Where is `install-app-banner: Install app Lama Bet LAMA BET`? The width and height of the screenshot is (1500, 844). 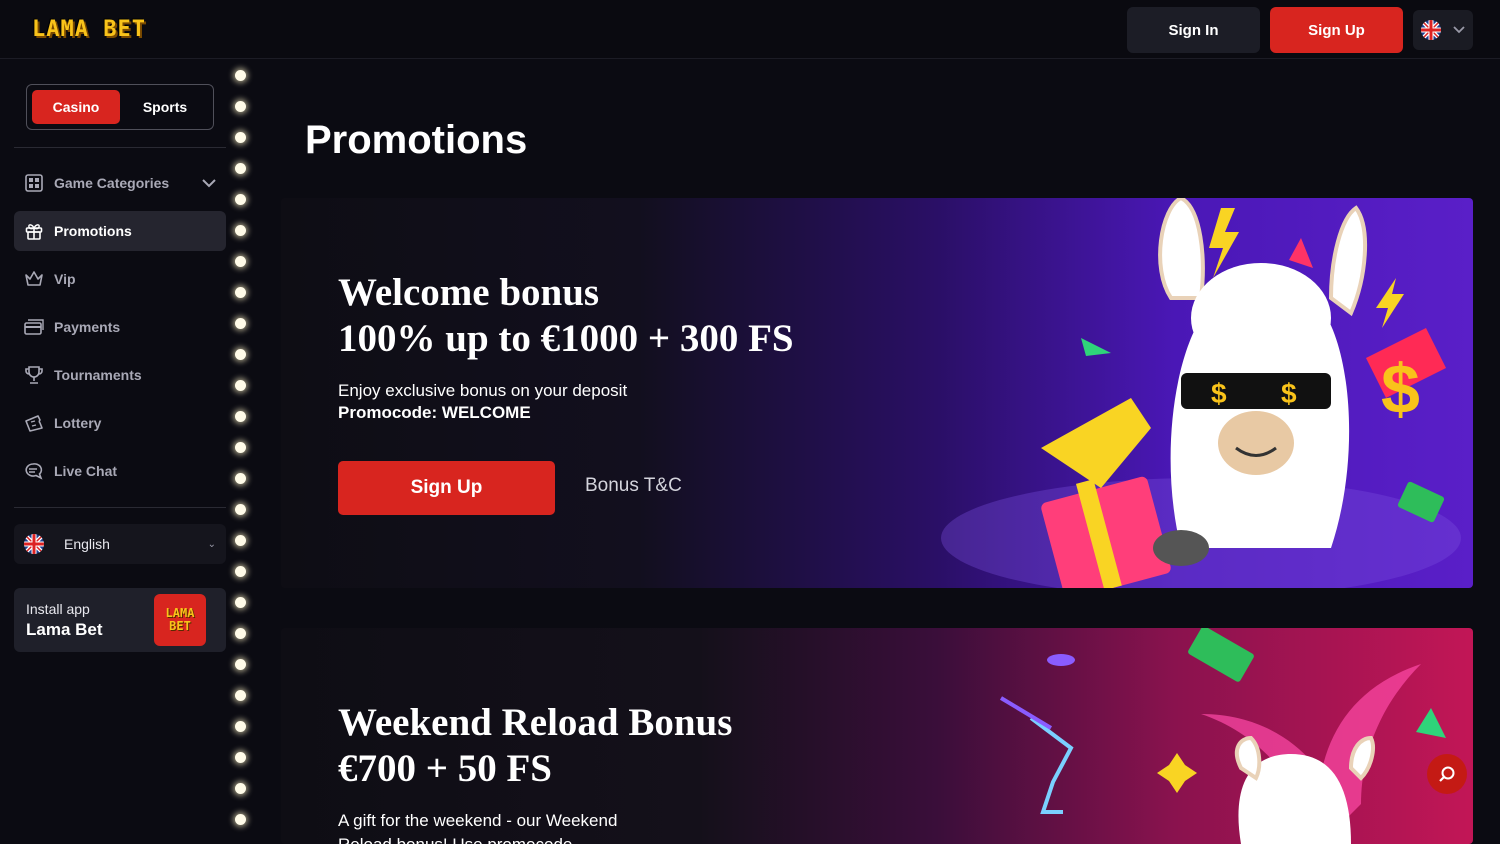 install-app-banner: Install app Lama Bet LAMA BET is located at coordinates (120, 620).